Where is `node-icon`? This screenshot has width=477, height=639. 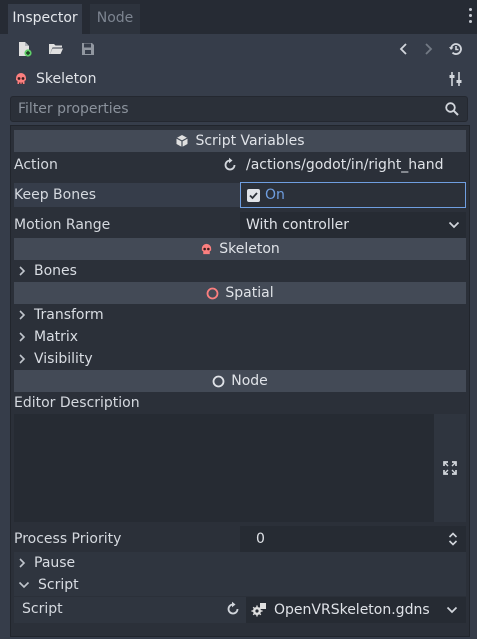
node-icon is located at coordinates (218, 381).